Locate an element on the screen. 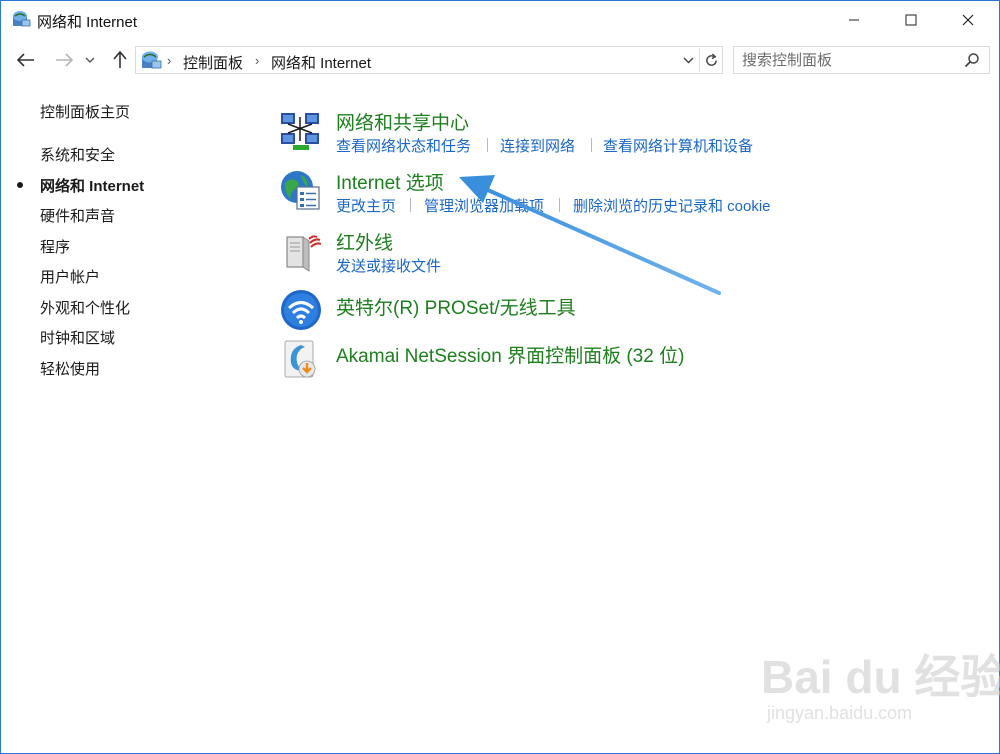 Image resolution: width=1000 pixels, height=754 pixels. watermark-brand: Bai du 经验 is located at coordinates (880, 677).